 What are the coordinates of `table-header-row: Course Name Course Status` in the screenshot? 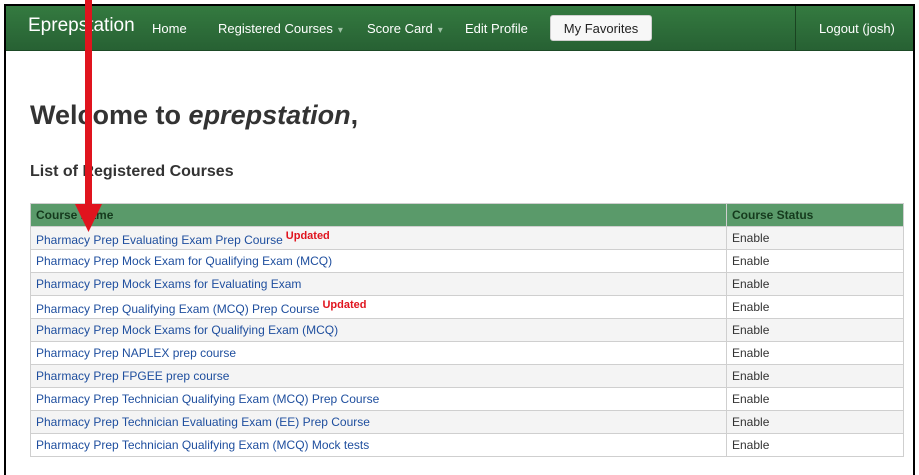 It's located at (467, 215).